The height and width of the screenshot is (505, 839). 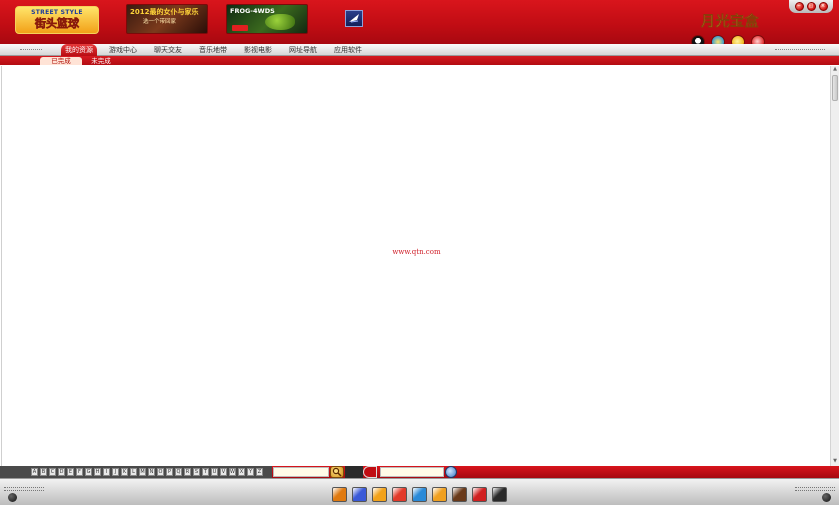 I want to click on tab-software: 应用软件, so click(x=348, y=50).